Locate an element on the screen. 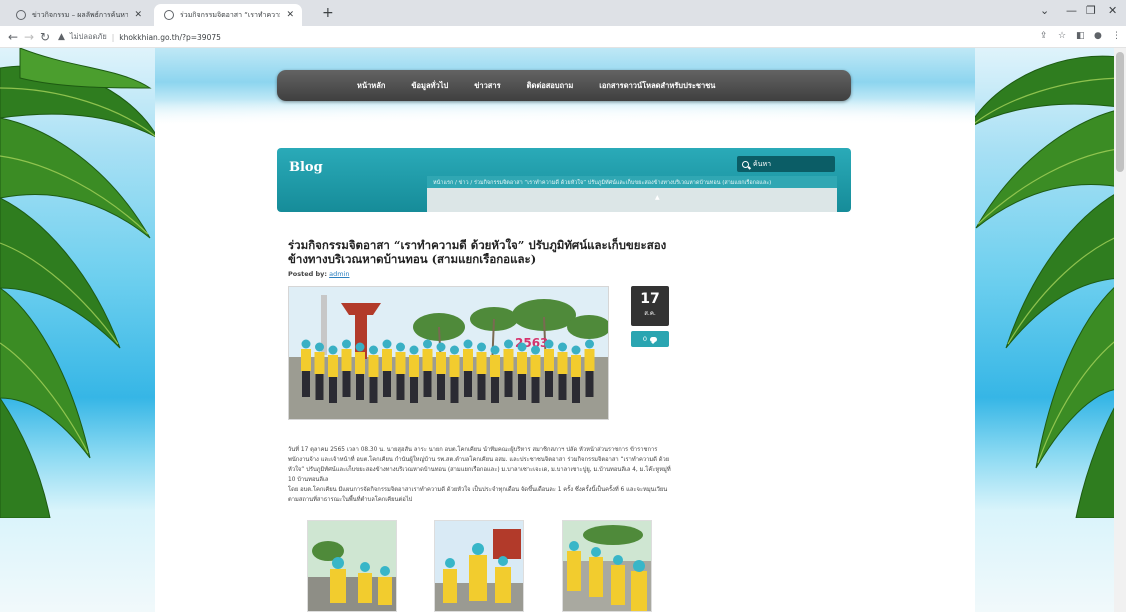 This screenshot has height=612, width=1126. palm-leaves-left-image is located at coordinates (80, 283).